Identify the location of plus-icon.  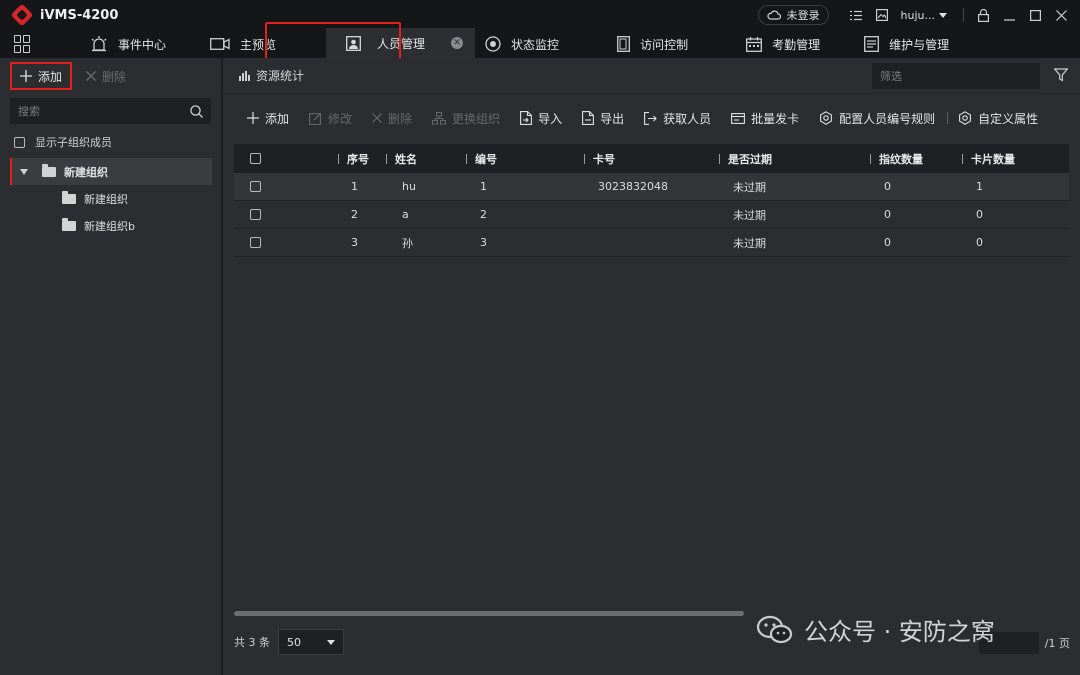
(253, 118).